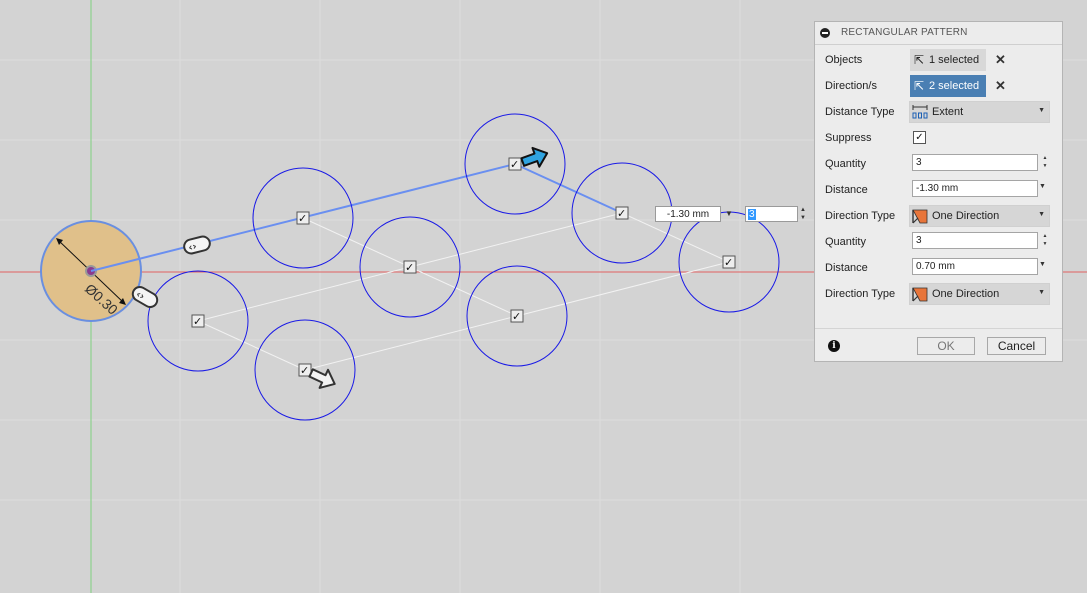 This screenshot has width=1087, height=593. I want to click on directions-value: 2 selected, so click(954, 86).